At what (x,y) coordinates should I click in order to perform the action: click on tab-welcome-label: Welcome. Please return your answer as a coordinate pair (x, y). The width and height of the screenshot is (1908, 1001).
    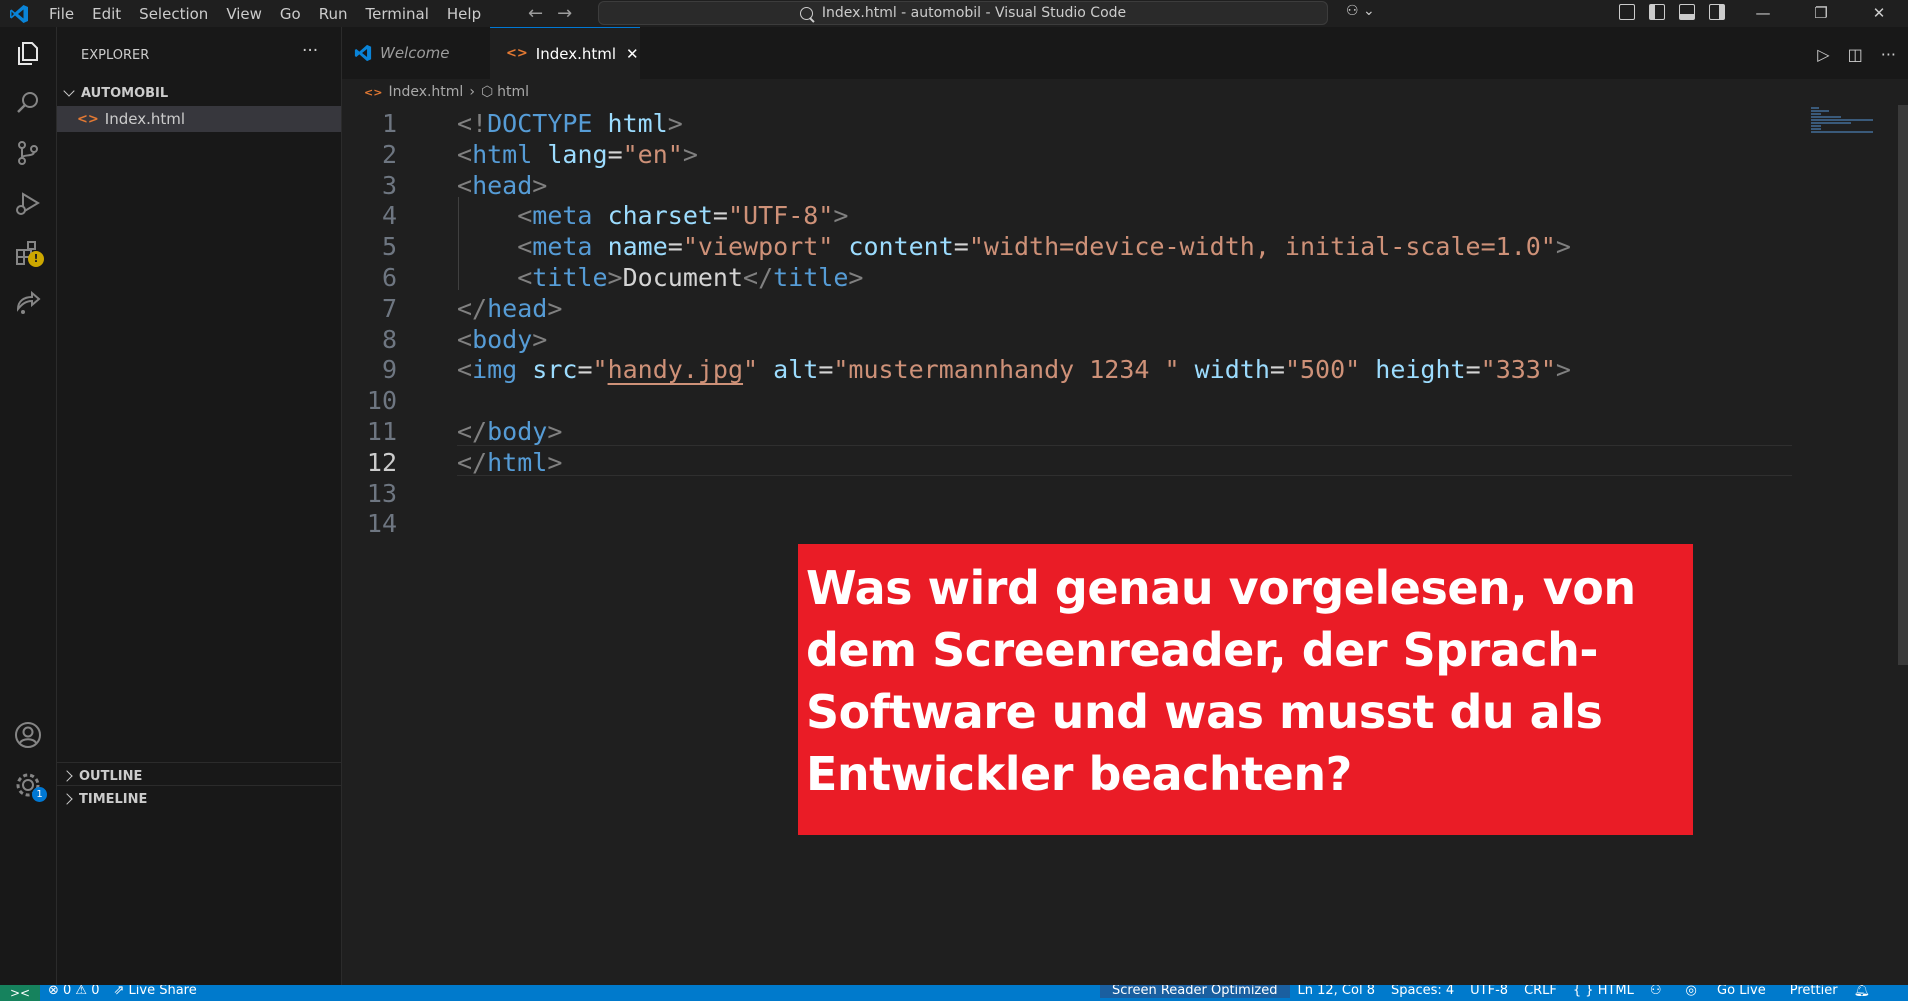
    Looking at the image, I should click on (415, 53).